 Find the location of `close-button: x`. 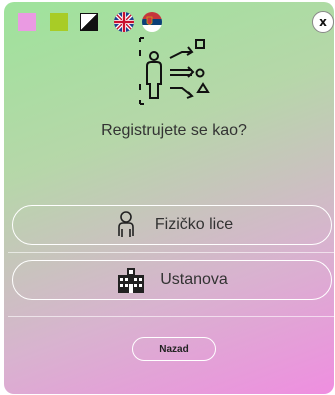

close-button: x is located at coordinates (323, 22).